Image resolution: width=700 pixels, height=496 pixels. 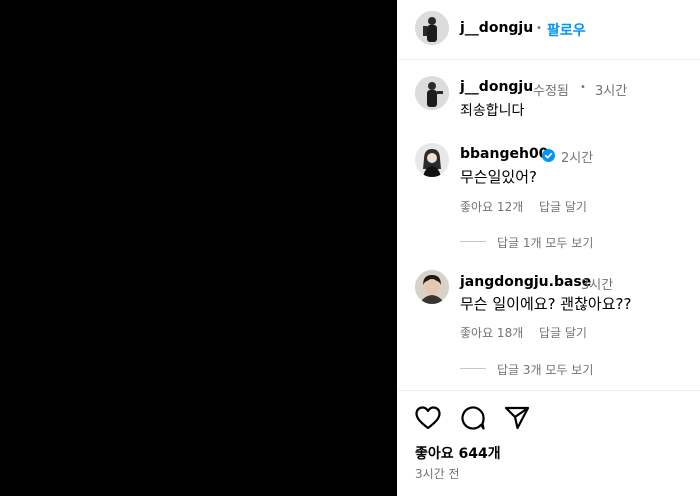 What do you see at coordinates (545, 369) in the screenshot?
I see `view-replies-button: 답글 3개 모두 보기` at bounding box center [545, 369].